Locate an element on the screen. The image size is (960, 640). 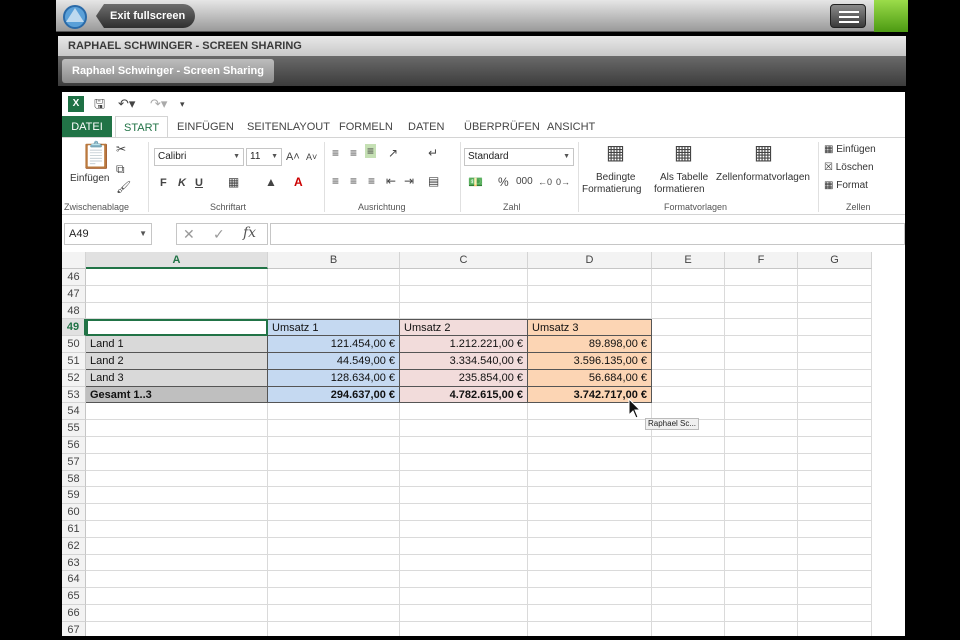
row-header: 61 is located at coordinates (74, 529).